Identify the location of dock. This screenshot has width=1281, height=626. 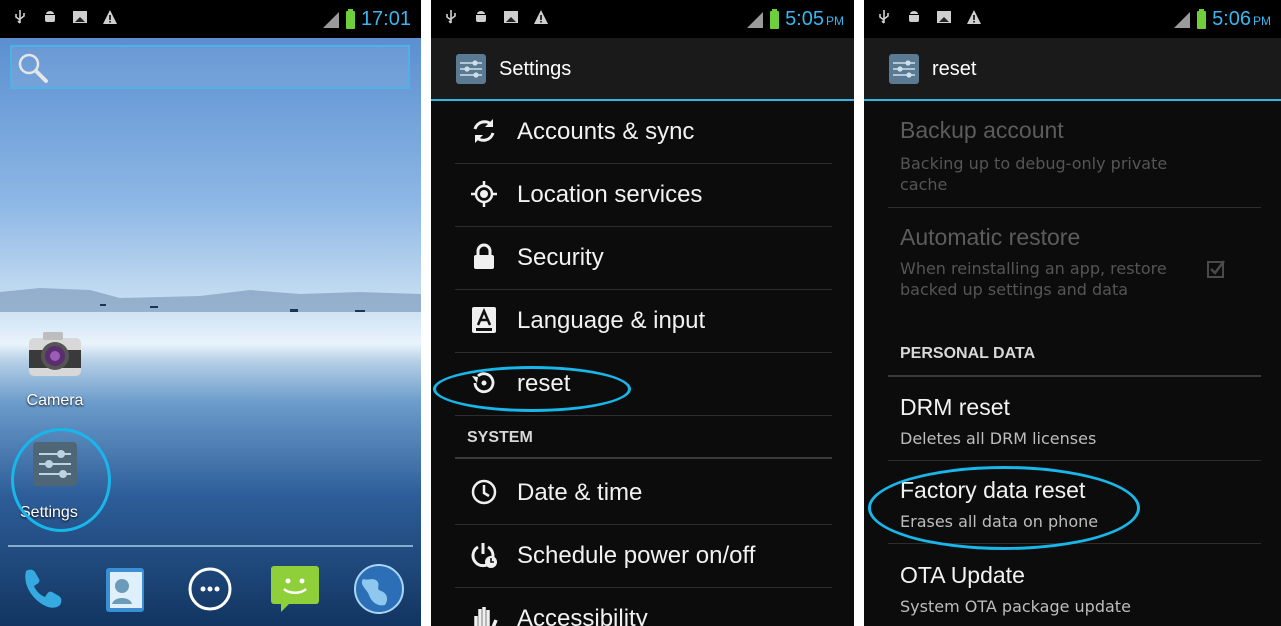
(210, 589).